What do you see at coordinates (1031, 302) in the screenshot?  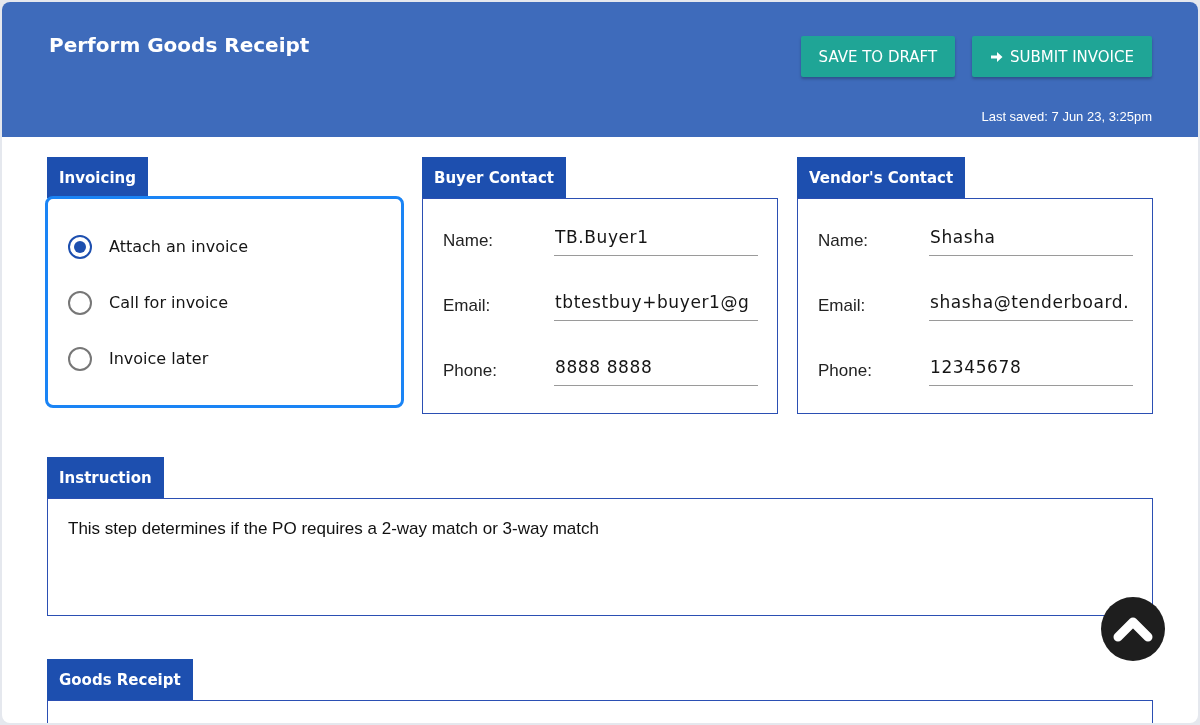 I see `text-input: shasha@tenderboard.` at bounding box center [1031, 302].